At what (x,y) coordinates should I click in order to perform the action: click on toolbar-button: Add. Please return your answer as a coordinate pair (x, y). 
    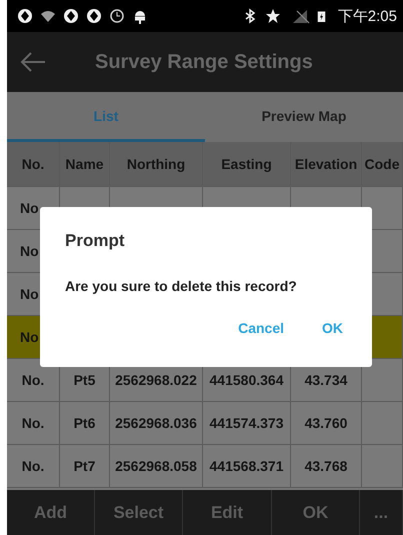
    Looking at the image, I should click on (51, 512).